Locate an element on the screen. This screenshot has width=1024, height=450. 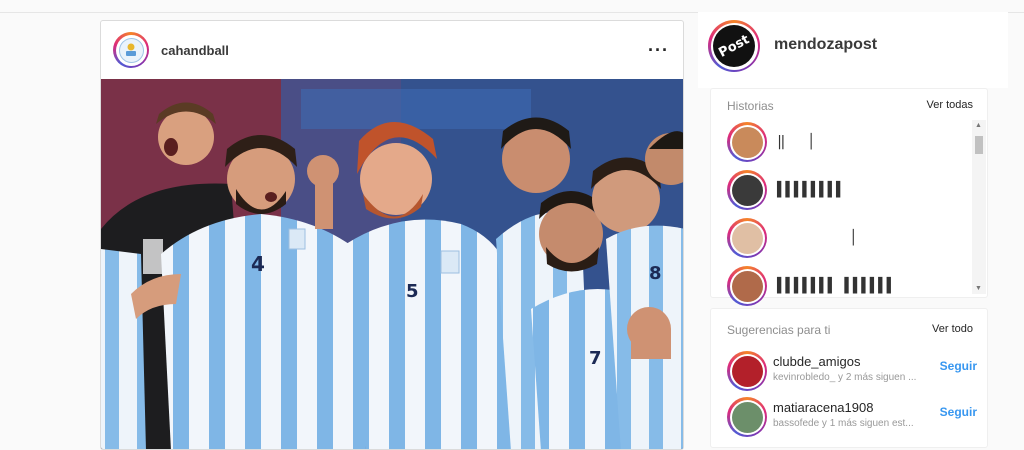
profile-username: mendozapost is located at coordinates (825, 45).